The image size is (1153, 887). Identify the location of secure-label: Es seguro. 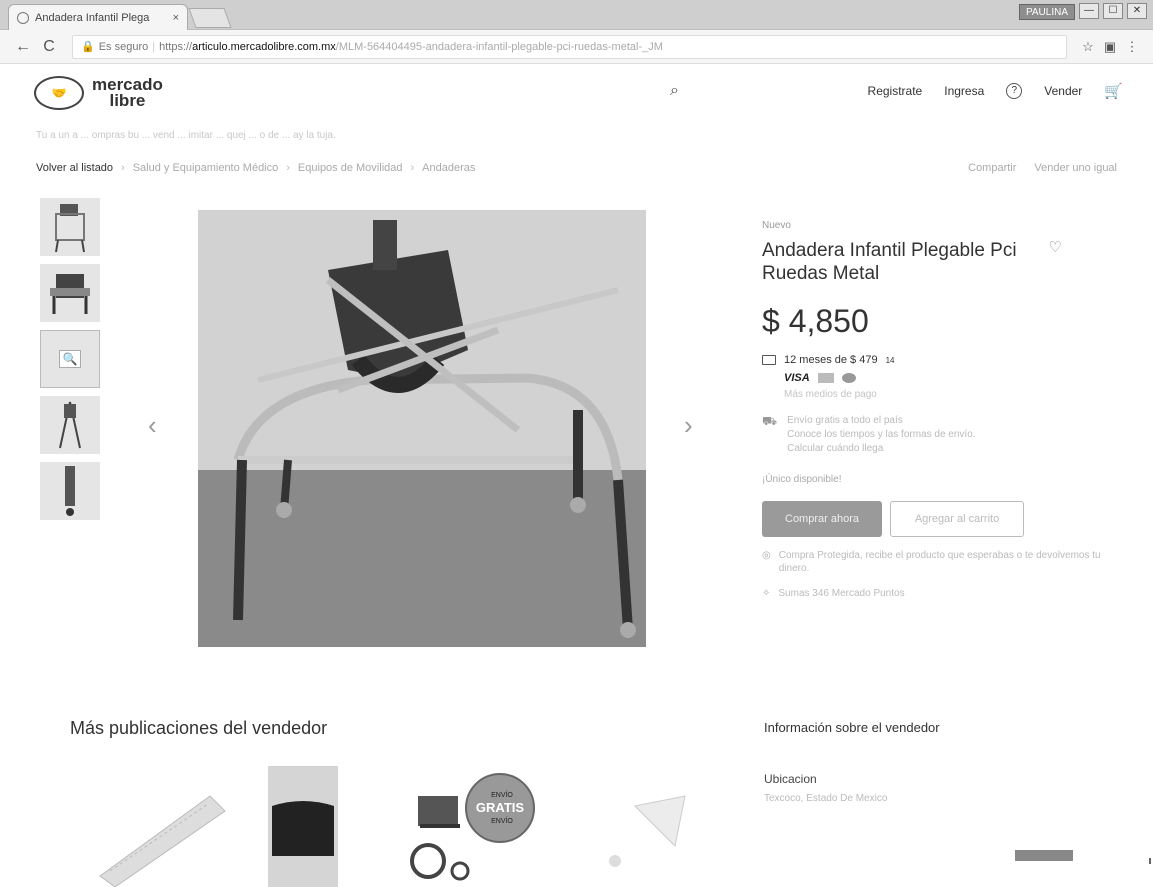
(123, 46).